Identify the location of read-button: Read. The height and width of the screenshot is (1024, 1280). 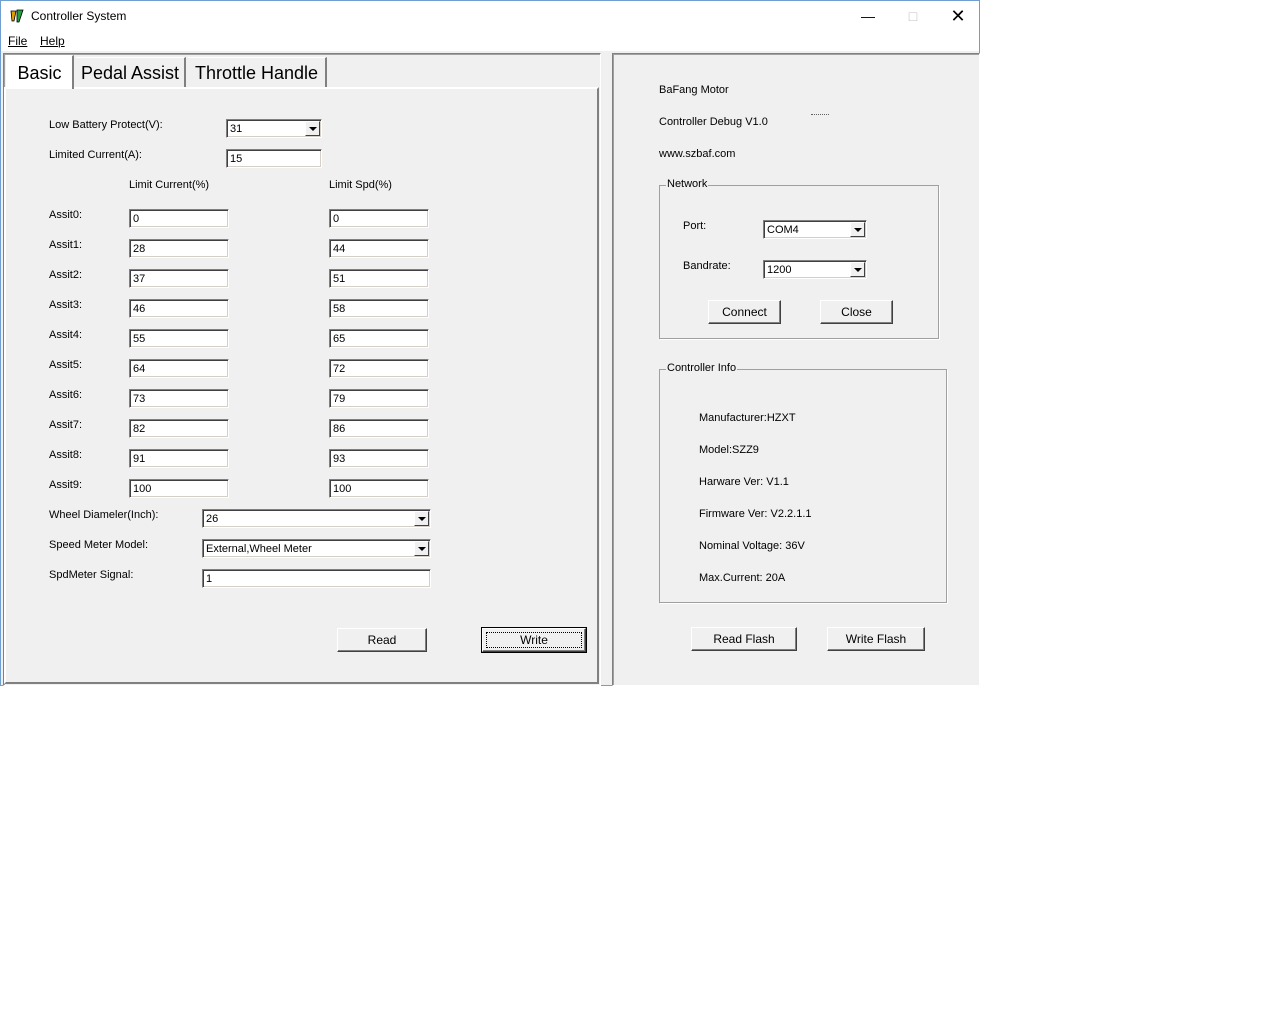
(382, 640).